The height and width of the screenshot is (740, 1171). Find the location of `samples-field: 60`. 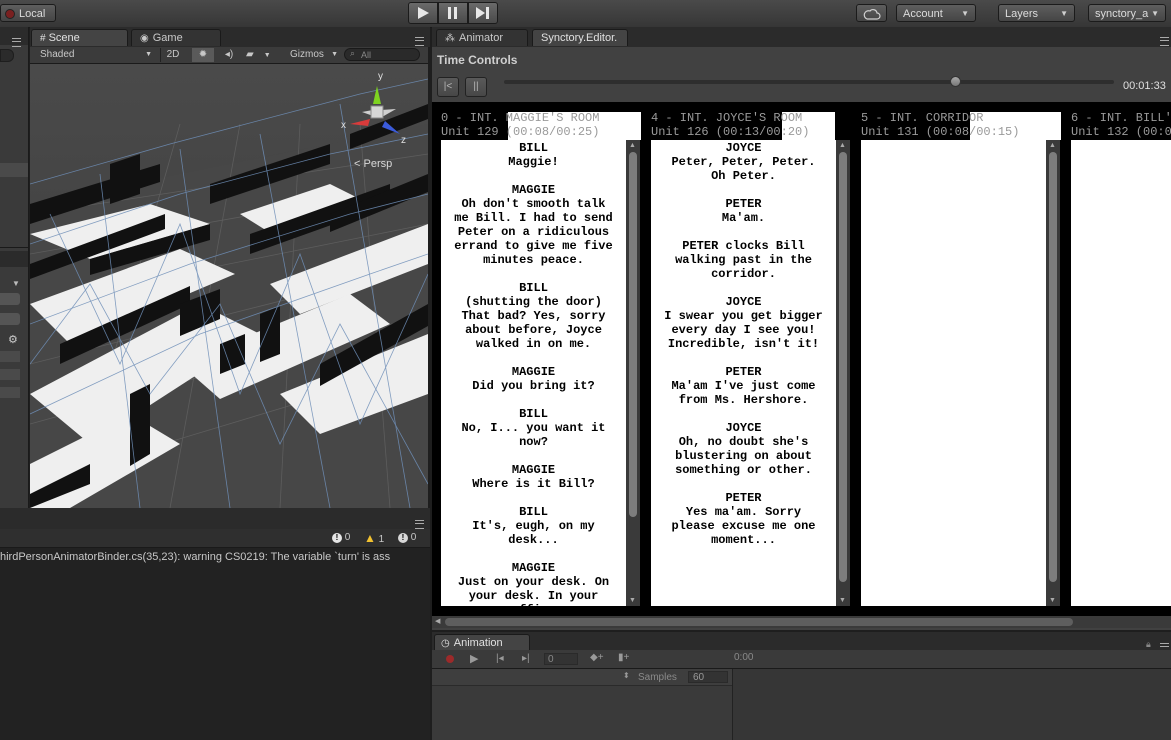

samples-field: 60 is located at coordinates (708, 677).